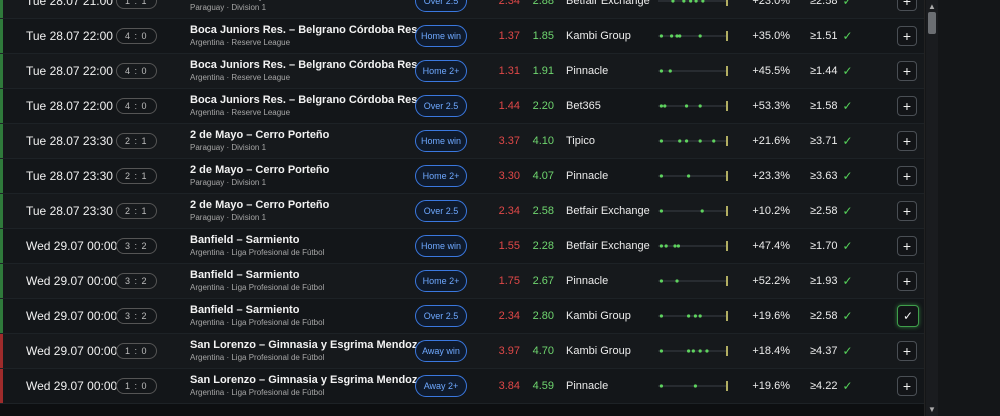 This screenshot has width=1000, height=416. I want to click on match-datetime: Tue 28.07 23:30, so click(69, 211).